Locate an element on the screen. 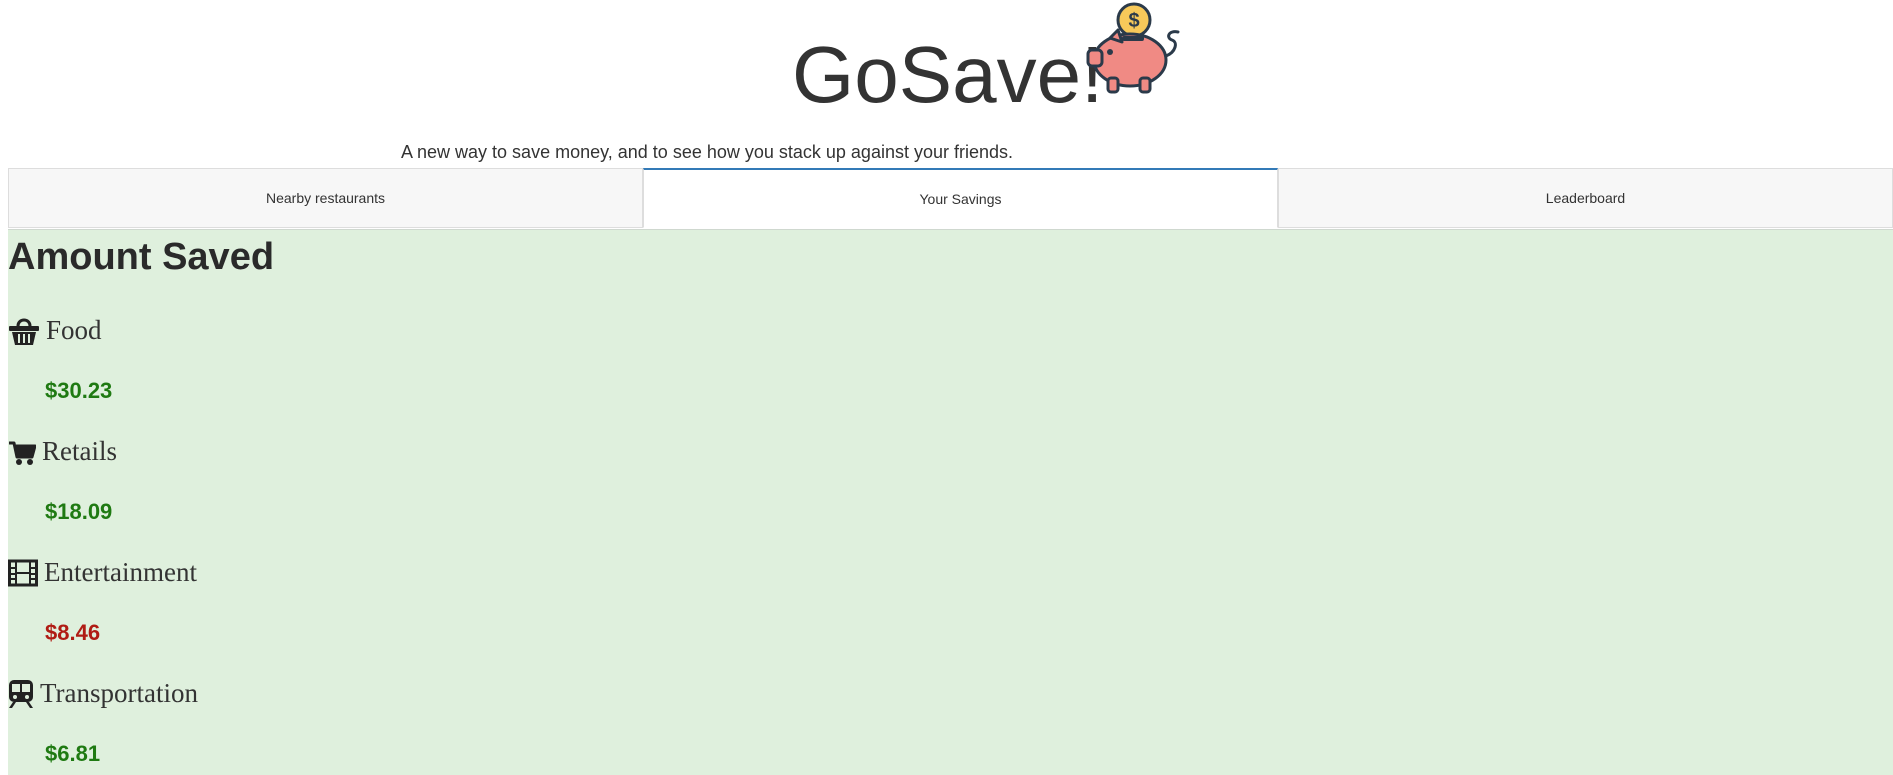 This screenshot has width=1893, height=775. category-transportation: Transportation is located at coordinates (103, 693).